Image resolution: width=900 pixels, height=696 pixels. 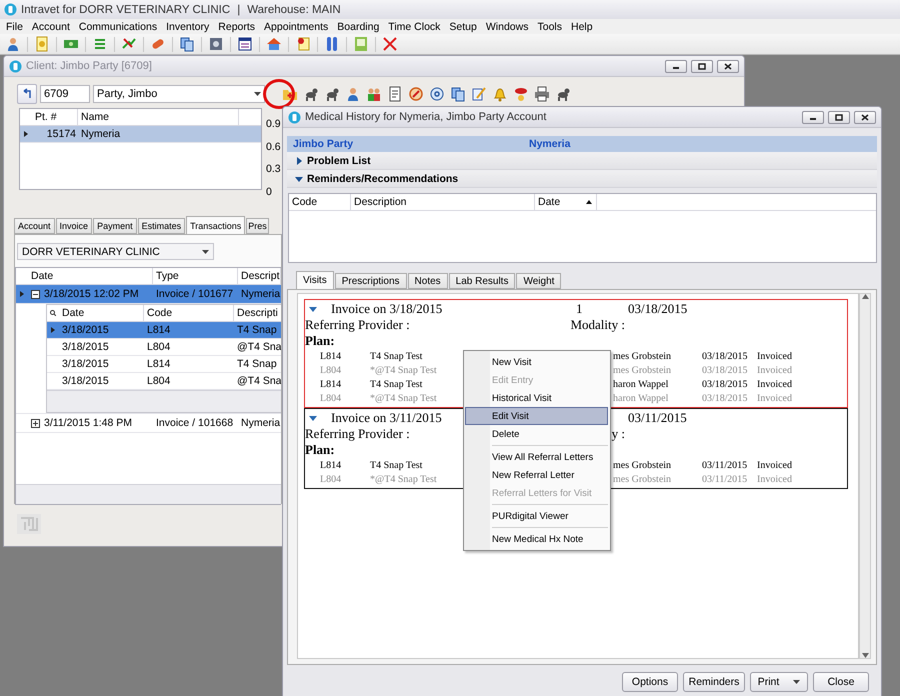 I want to click on menu-item: Tools, so click(x=550, y=26).